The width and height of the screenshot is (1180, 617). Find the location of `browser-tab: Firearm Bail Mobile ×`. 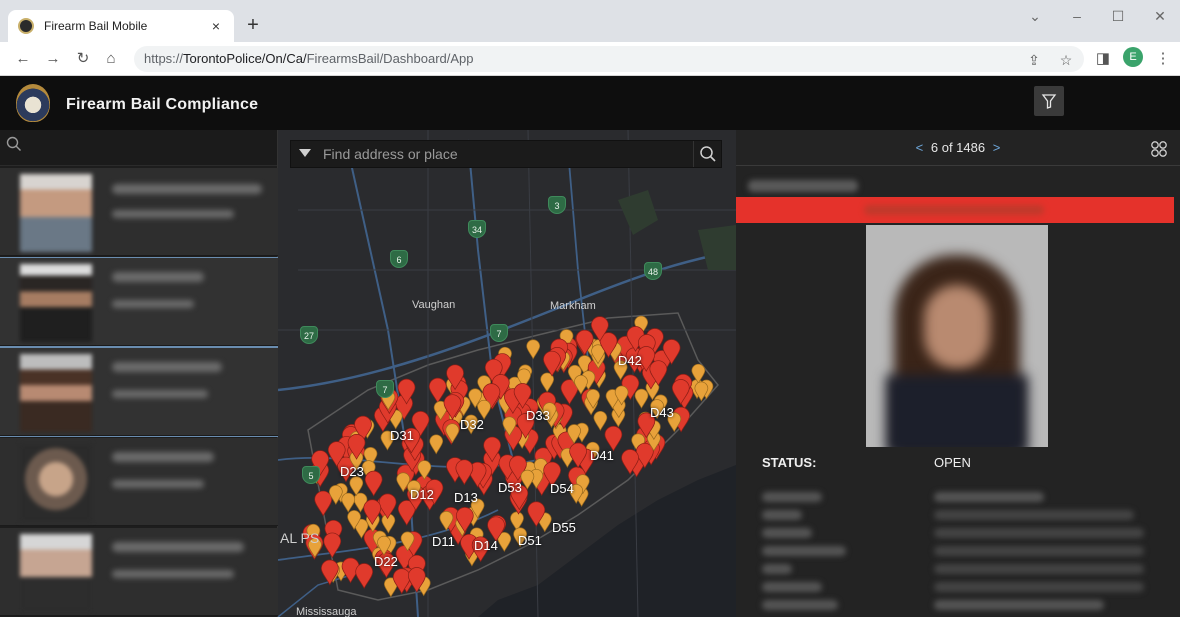

browser-tab: Firearm Bail Mobile × is located at coordinates (121, 26).